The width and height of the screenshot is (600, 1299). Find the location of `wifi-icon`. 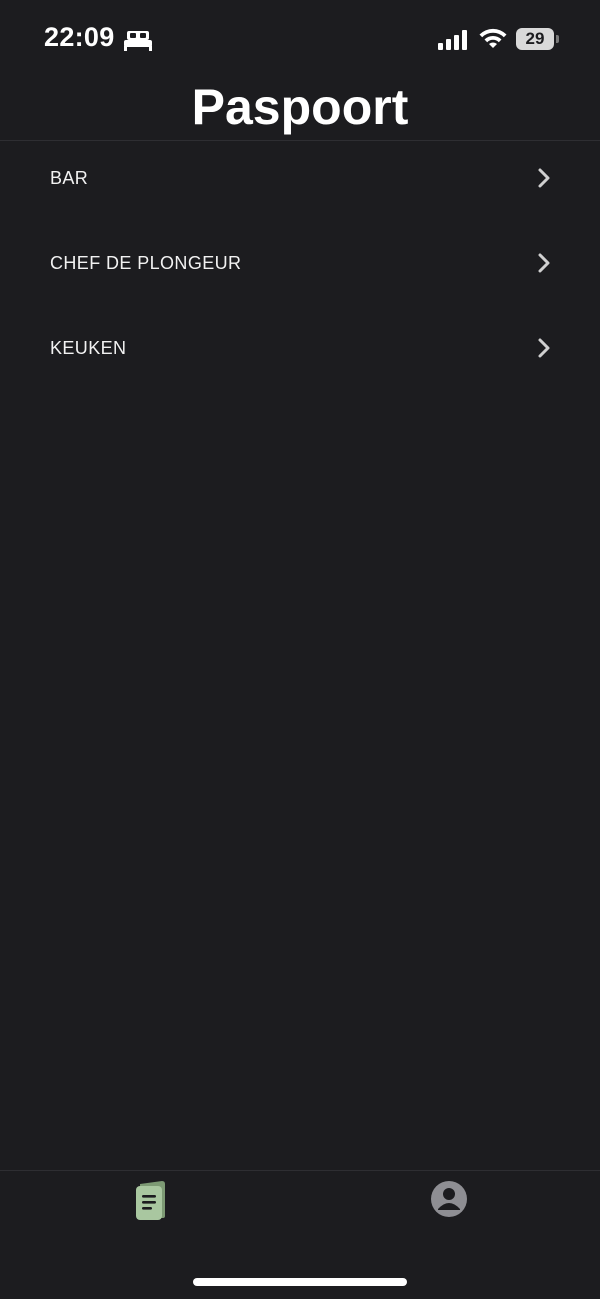

wifi-icon is located at coordinates (493, 38).